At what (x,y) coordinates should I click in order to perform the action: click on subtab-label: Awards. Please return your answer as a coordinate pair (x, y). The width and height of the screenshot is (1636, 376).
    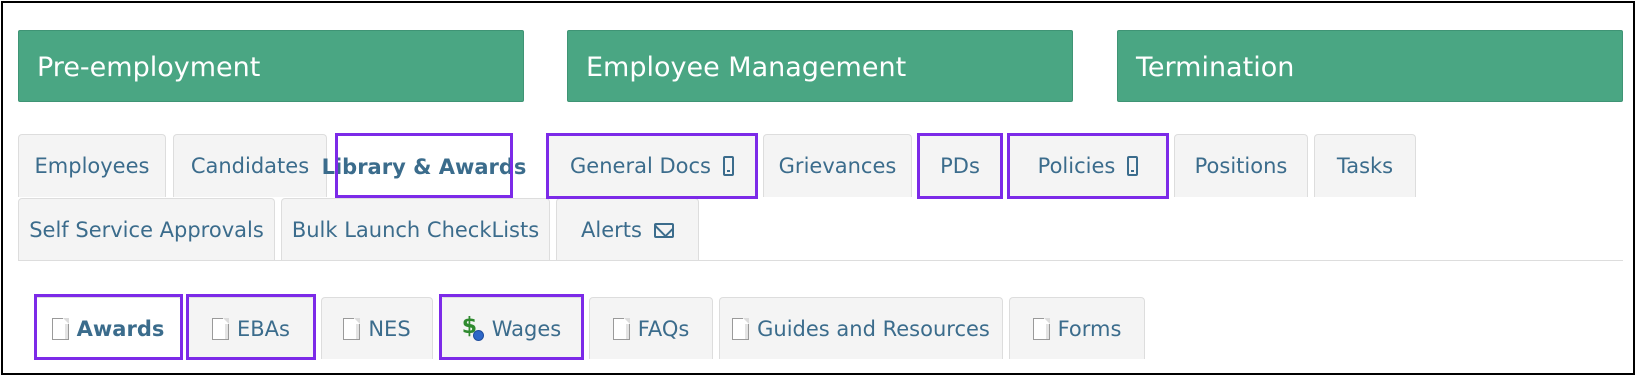
    Looking at the image, I should click on (120, 328).